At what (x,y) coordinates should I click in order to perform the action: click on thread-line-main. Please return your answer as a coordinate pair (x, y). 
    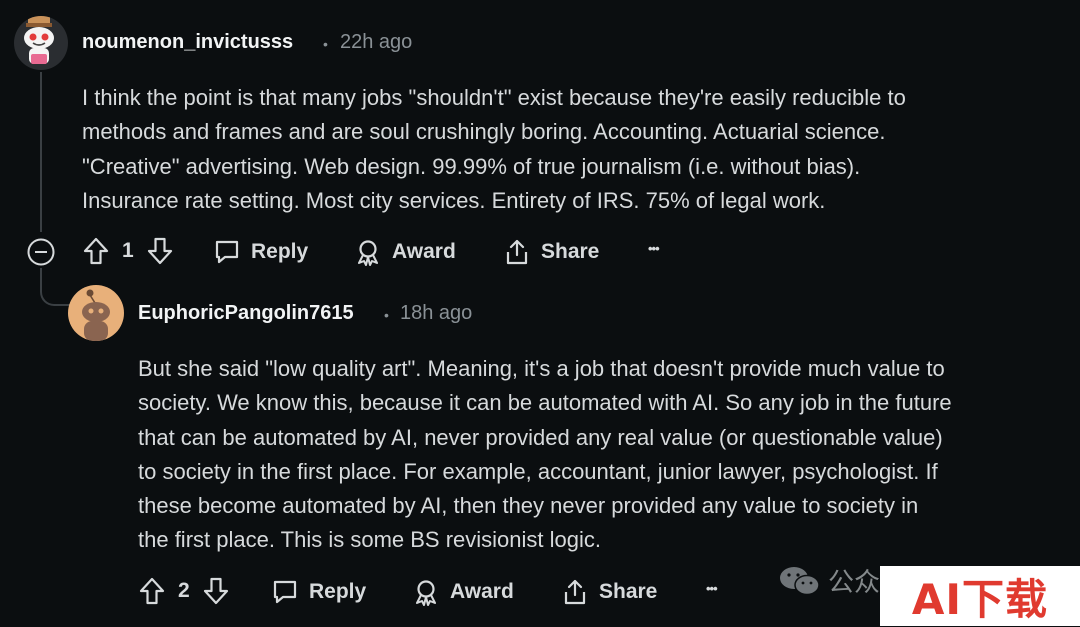
    Looking at the image, I should click on (41, 152).